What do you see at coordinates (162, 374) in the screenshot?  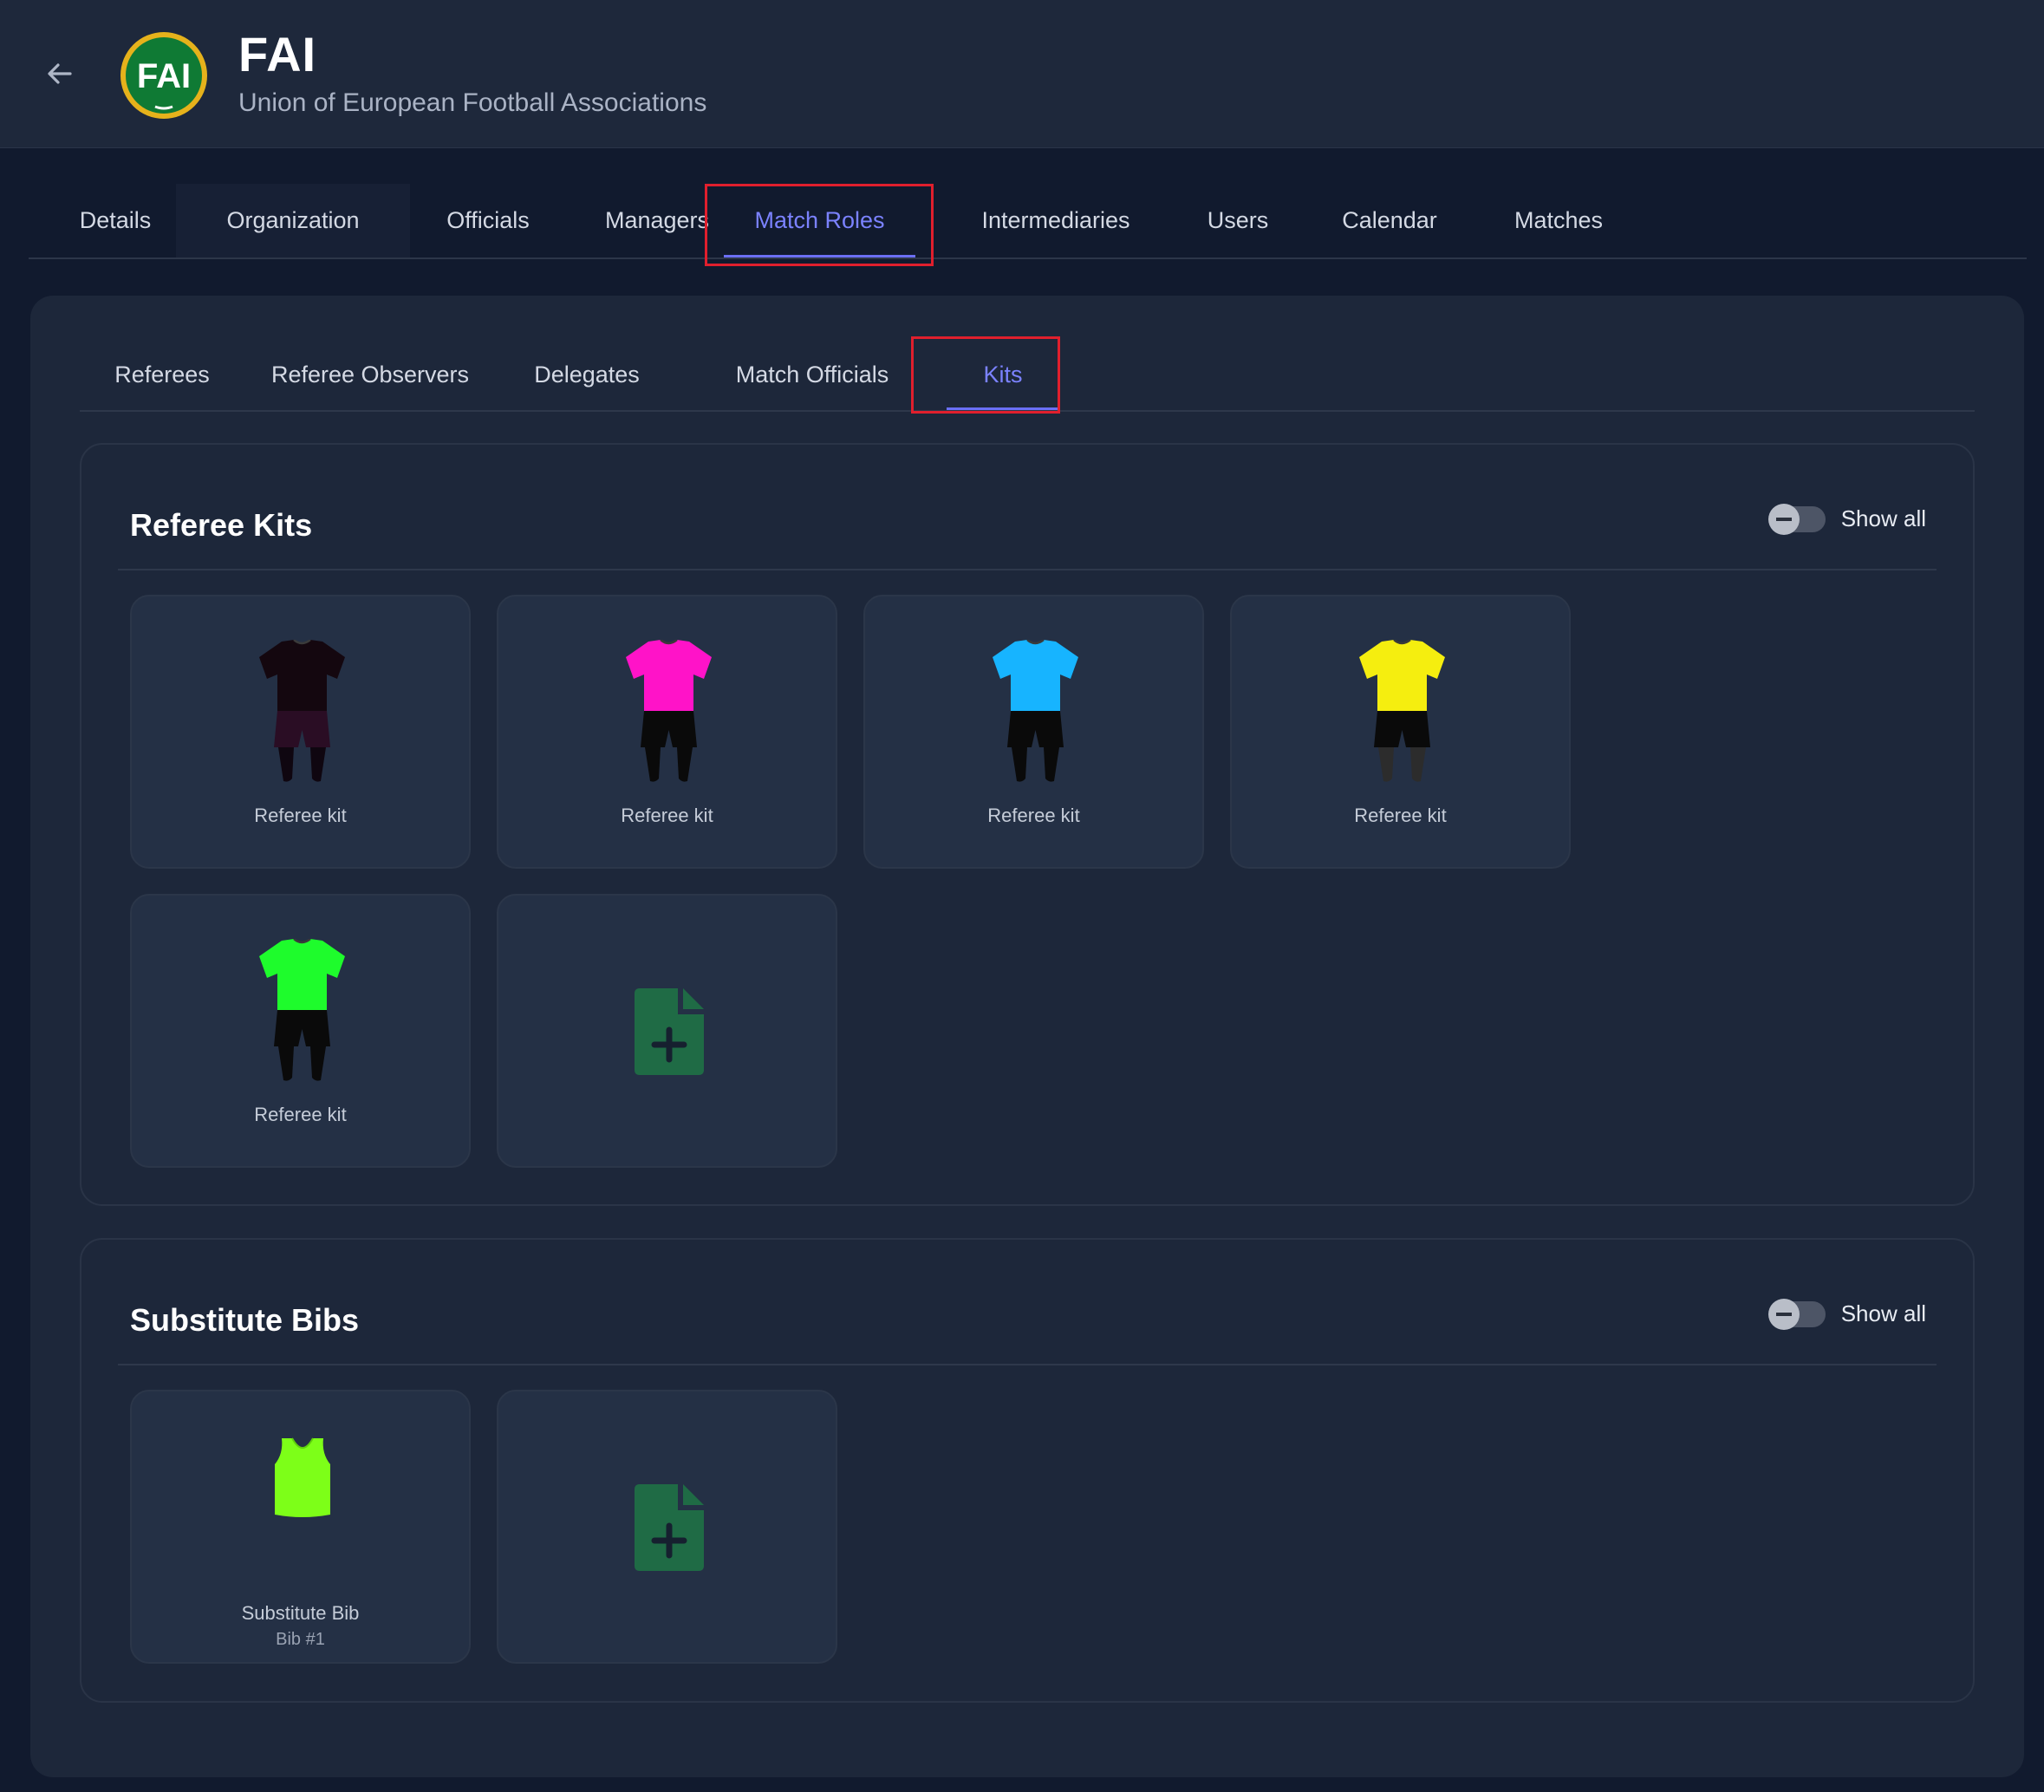 I see `subtab-referees: Referees` at bounding box center [162, 374].